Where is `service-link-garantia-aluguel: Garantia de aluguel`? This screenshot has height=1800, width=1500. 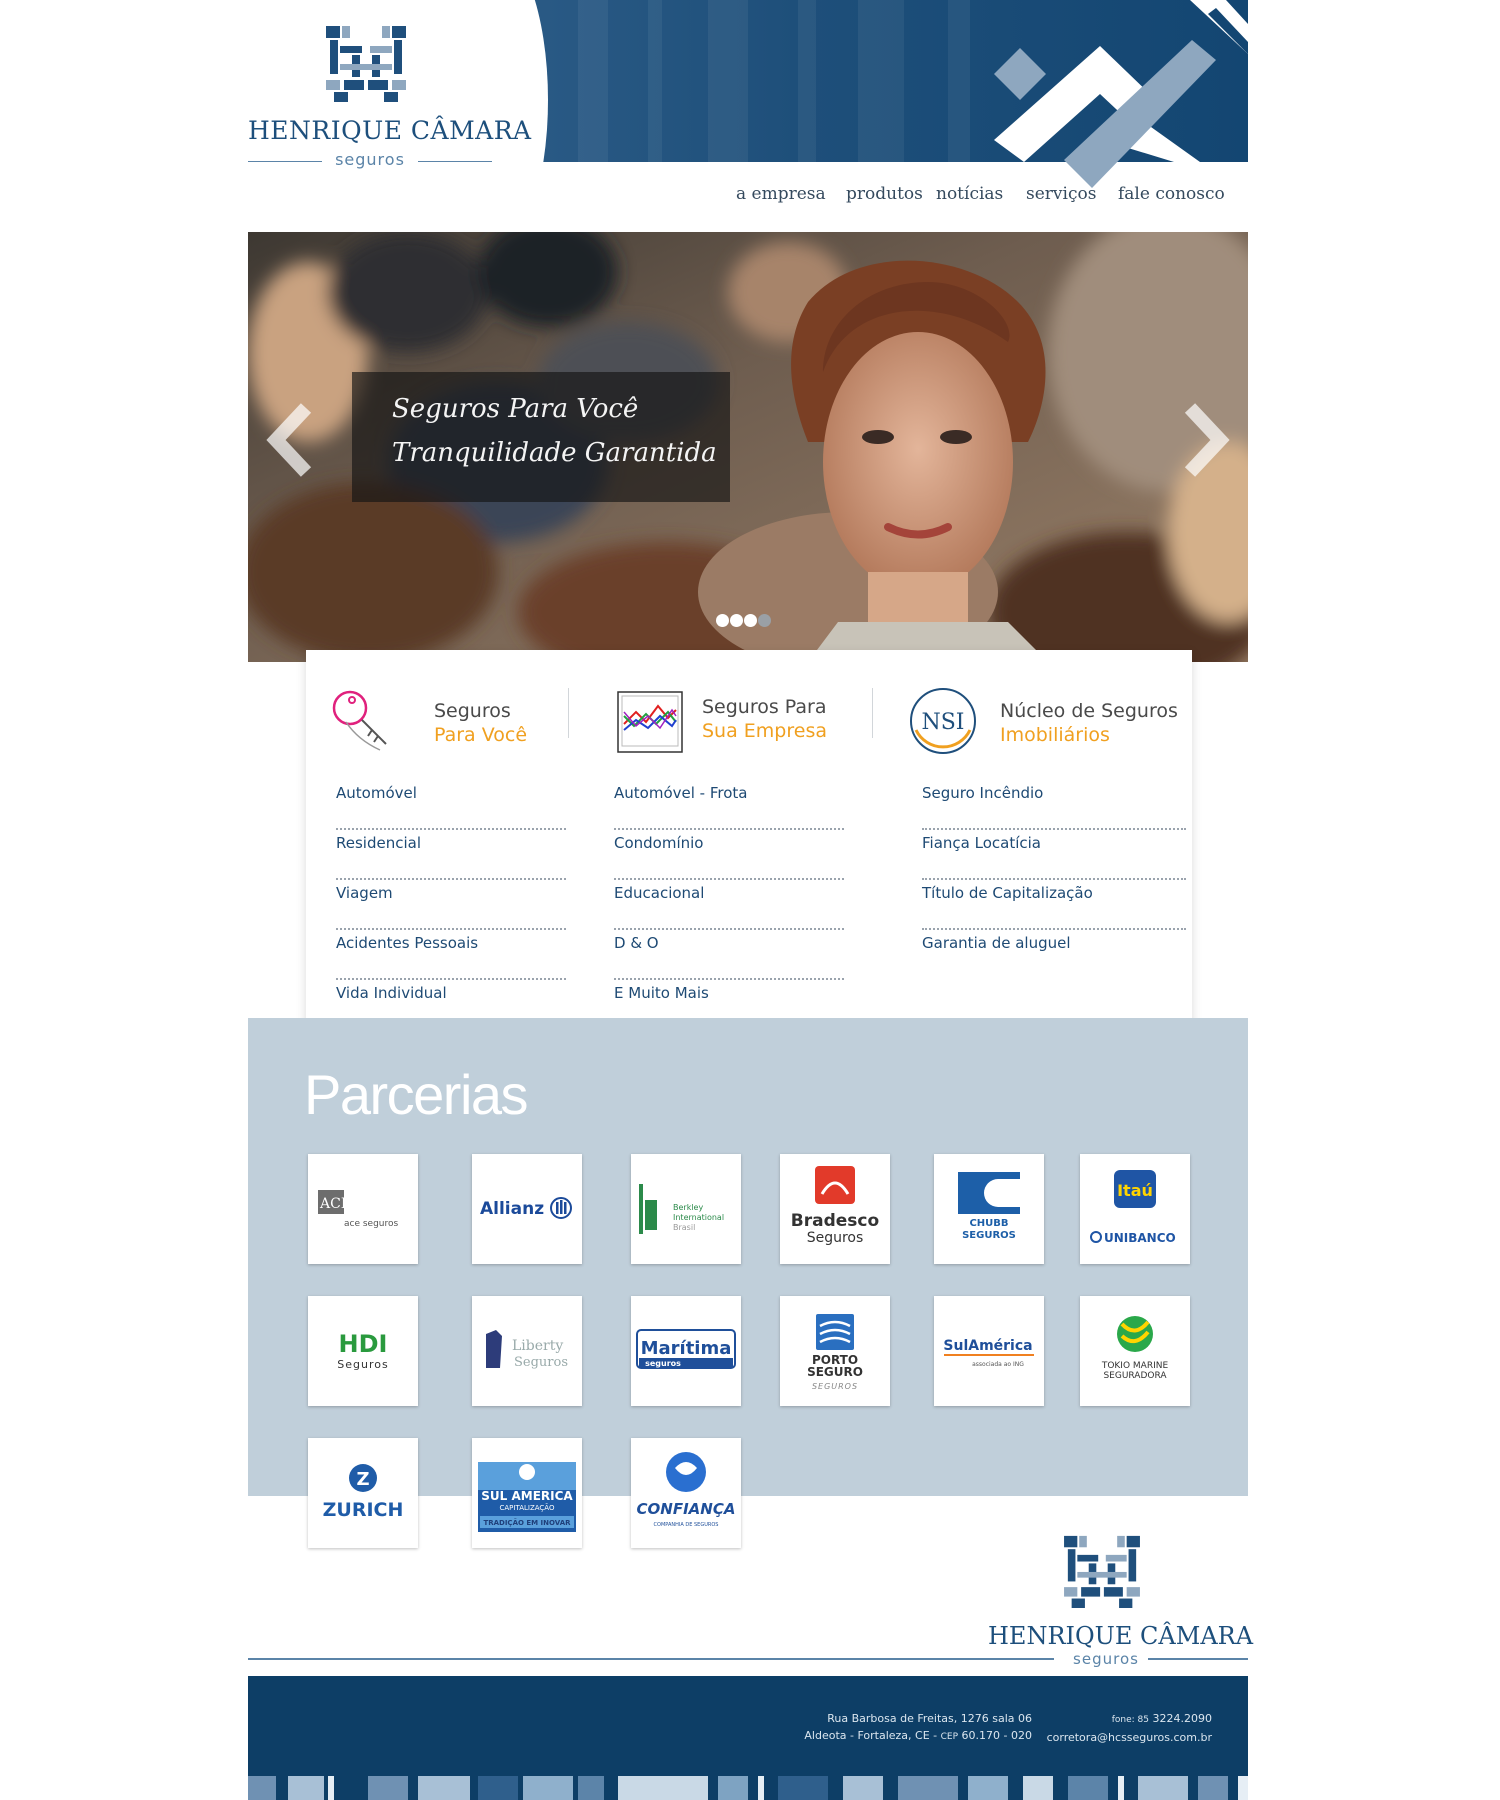
service-link-garantia-aluguel: Garantia de aluguel is located at coordinates (996, 943).